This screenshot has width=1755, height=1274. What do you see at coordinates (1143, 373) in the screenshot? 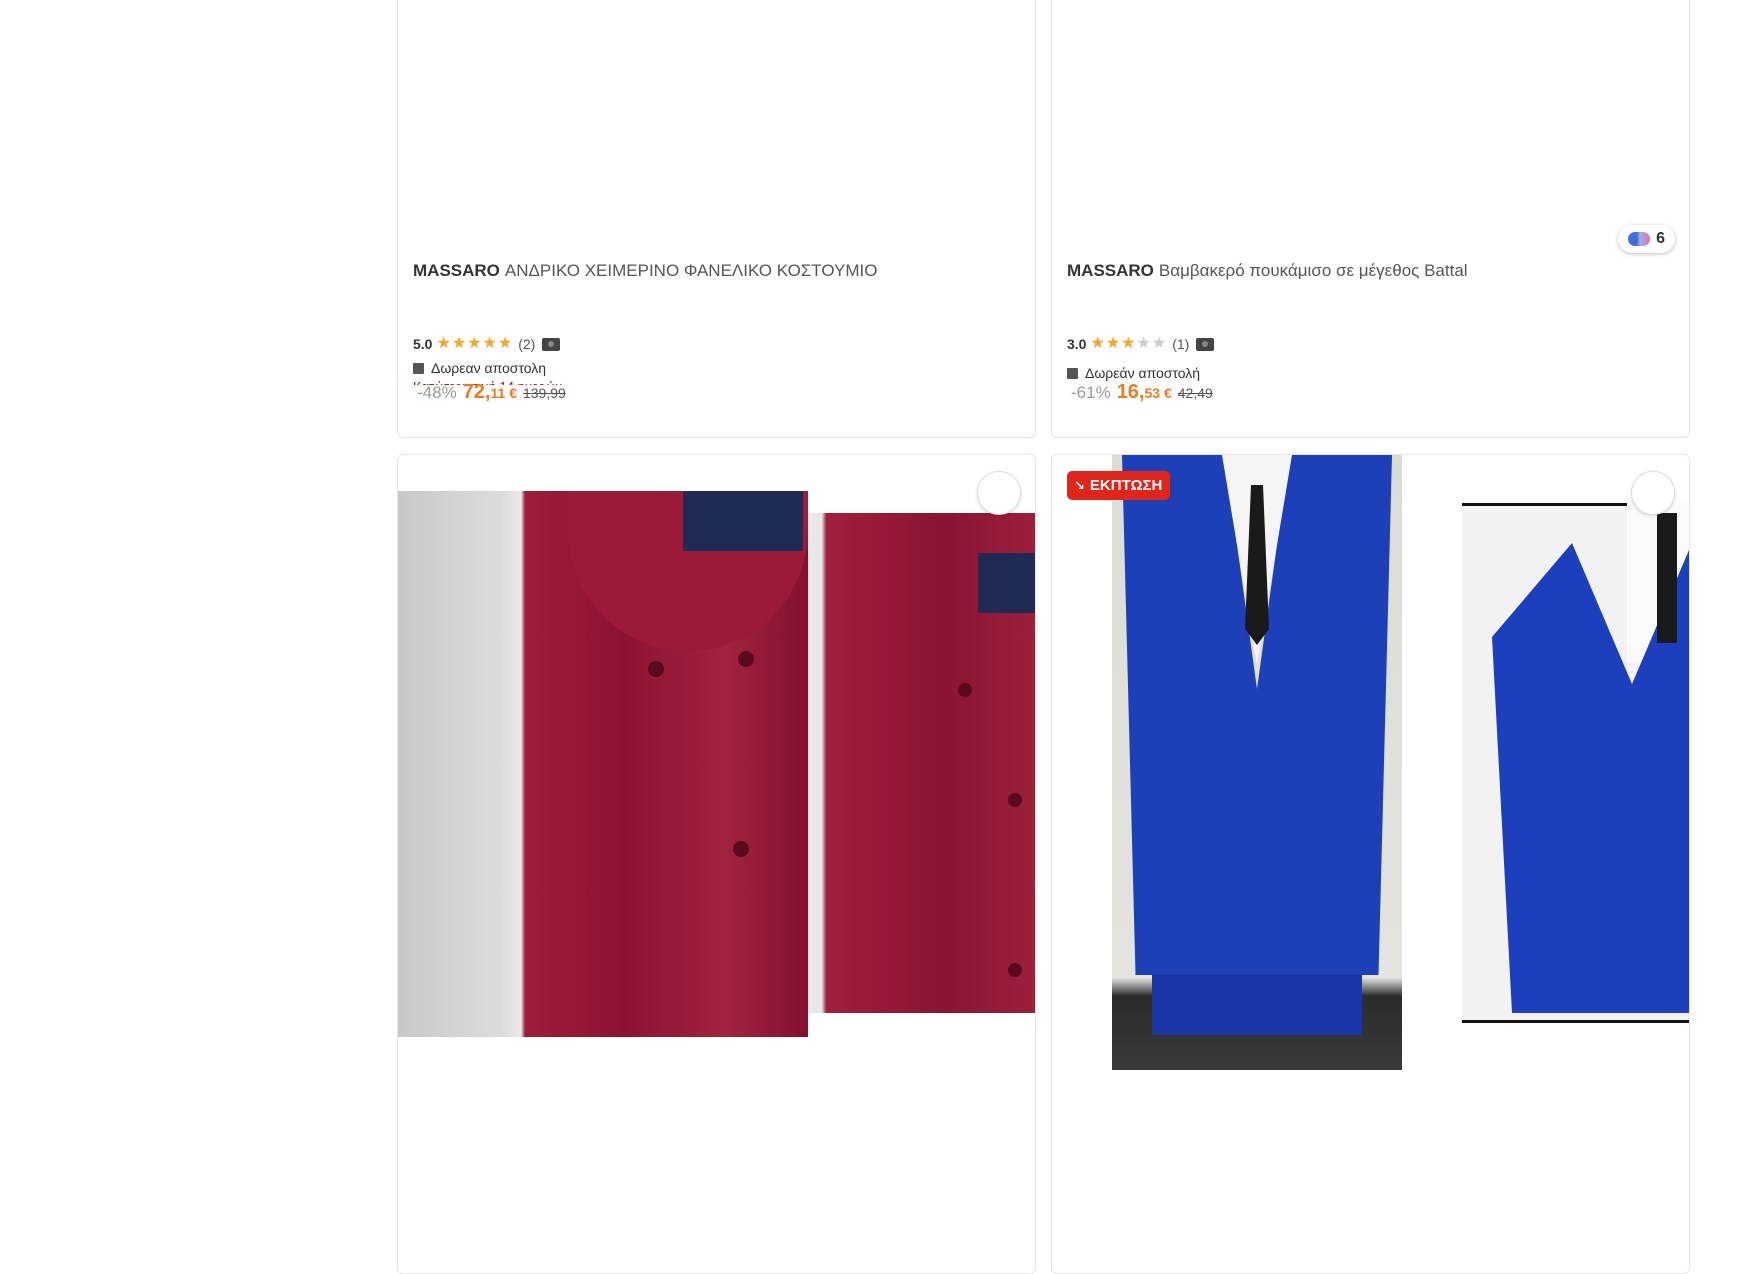
I see `free-shipping-label: Δωρεάν αποστολή` at bounding box center [1143, 373].